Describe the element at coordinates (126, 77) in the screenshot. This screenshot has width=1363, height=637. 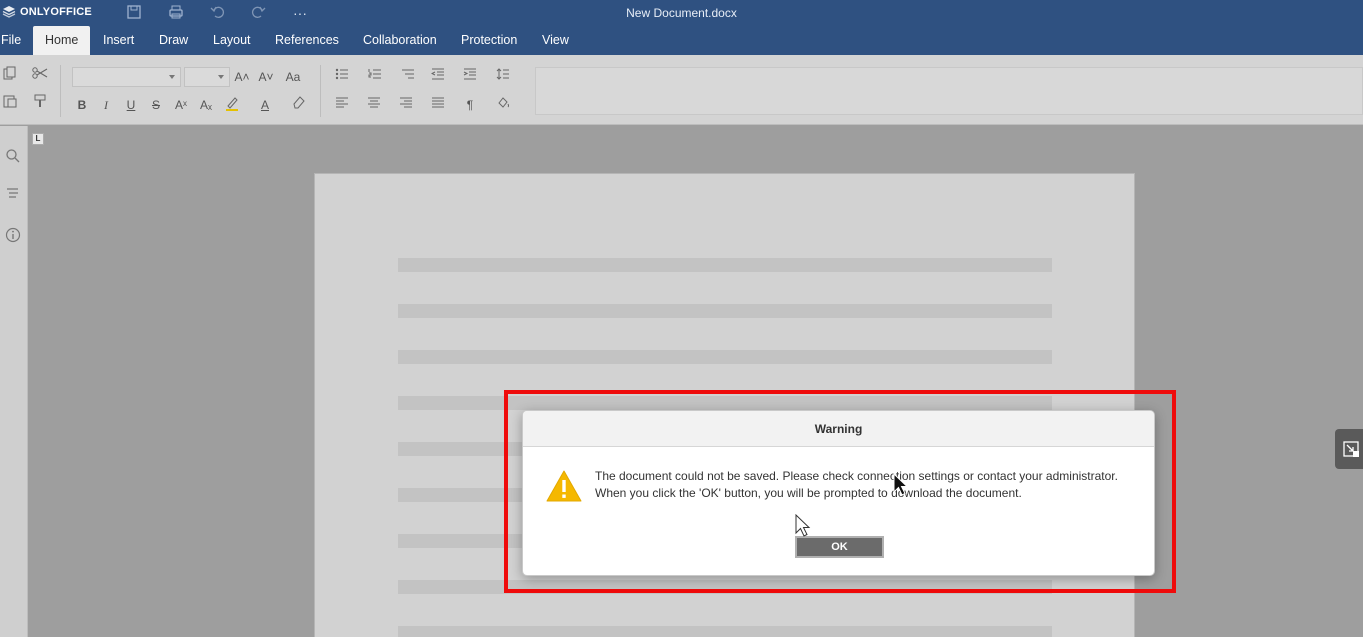
I see `font-family-select` at that location.